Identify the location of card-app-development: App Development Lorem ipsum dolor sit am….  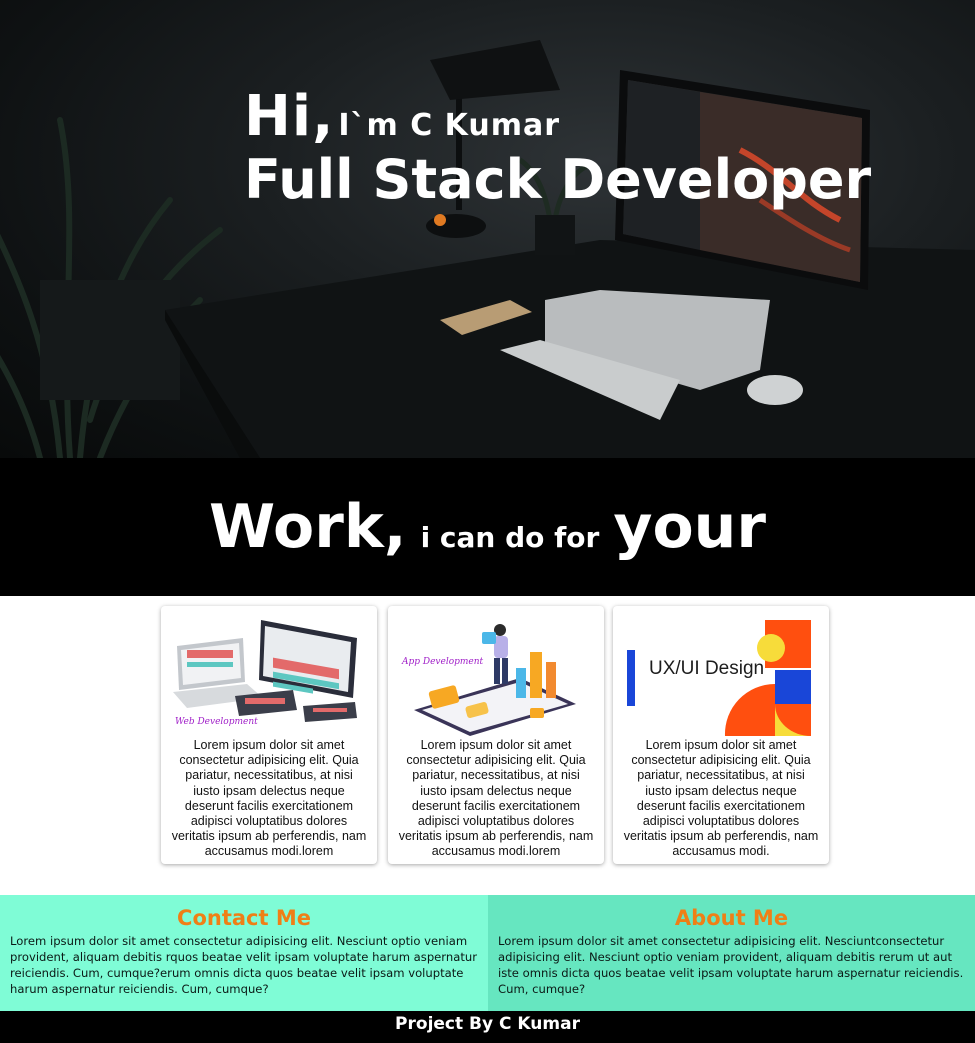
(496, 735).